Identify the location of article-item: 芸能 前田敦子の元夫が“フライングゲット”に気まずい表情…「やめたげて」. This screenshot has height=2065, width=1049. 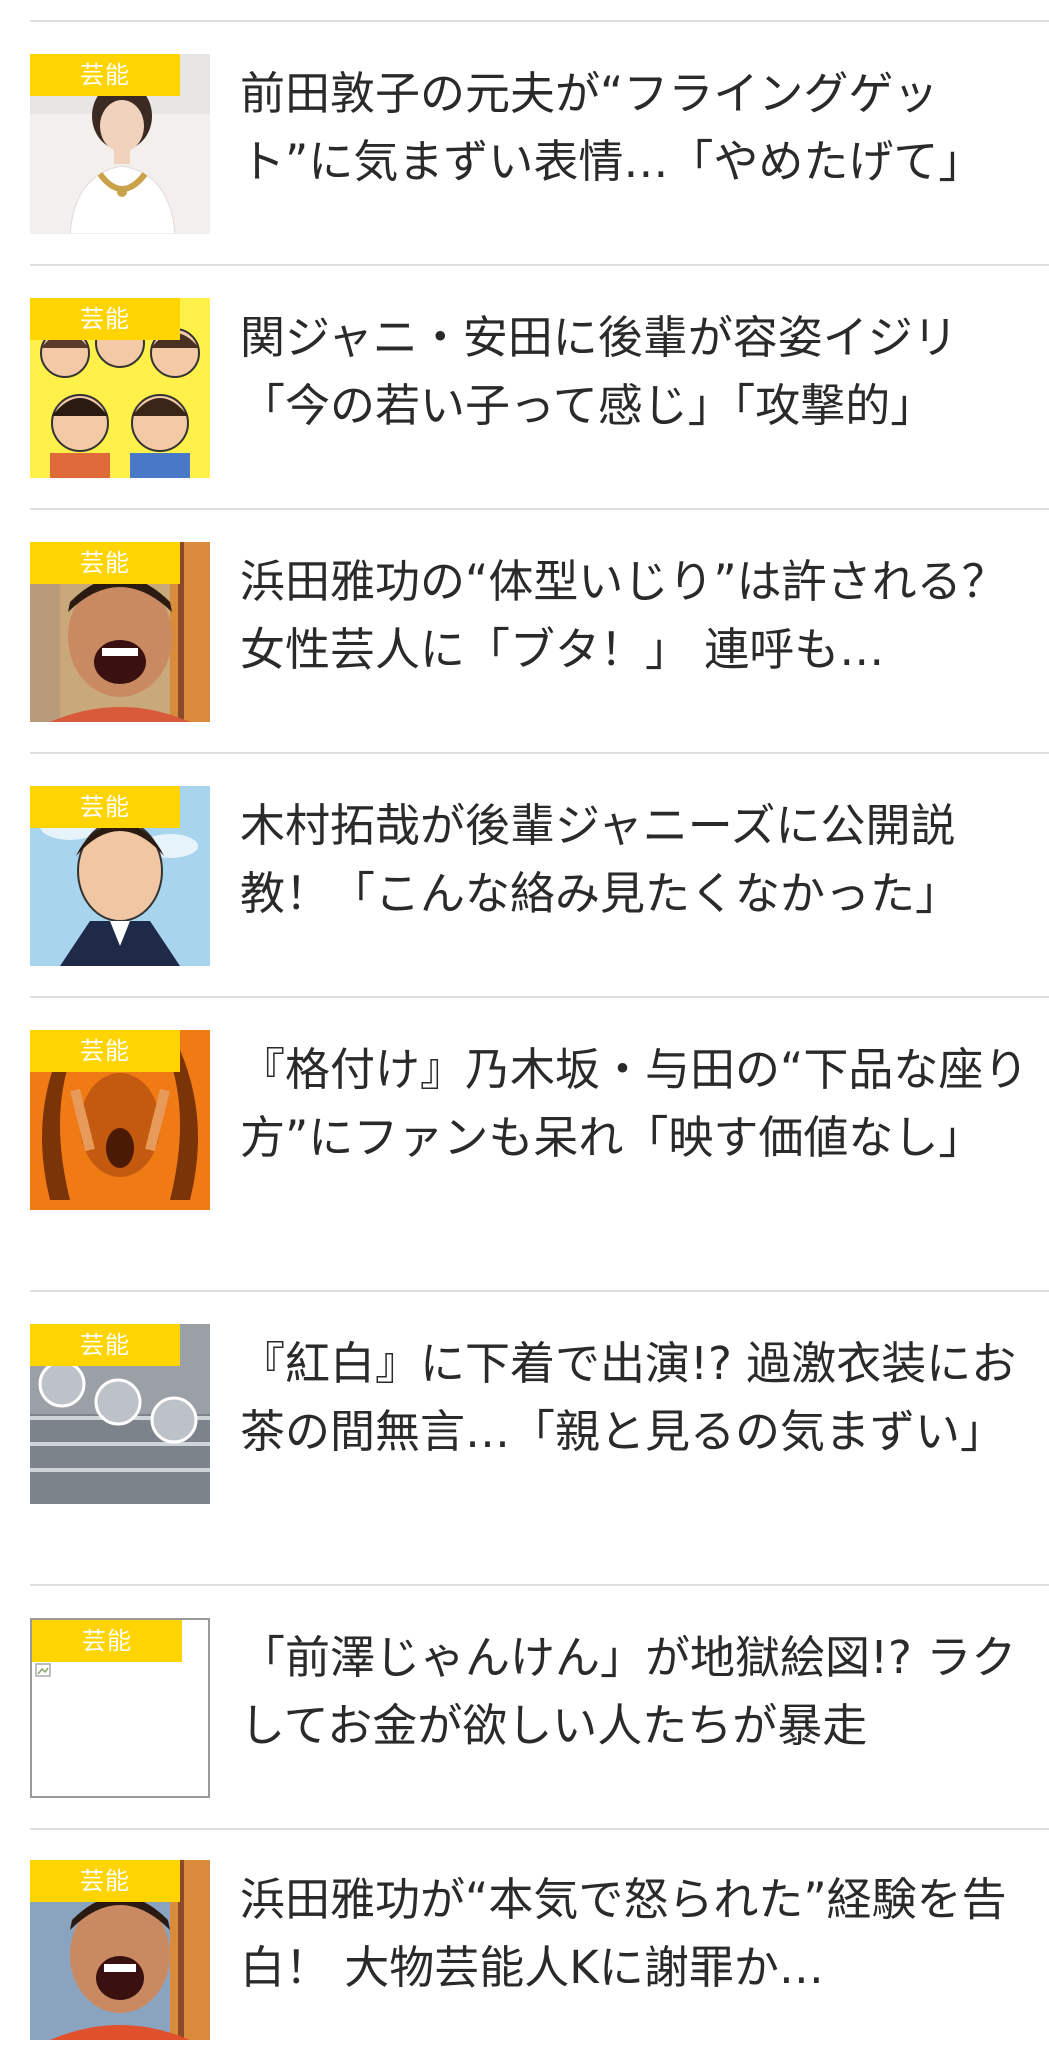
(524, 149).